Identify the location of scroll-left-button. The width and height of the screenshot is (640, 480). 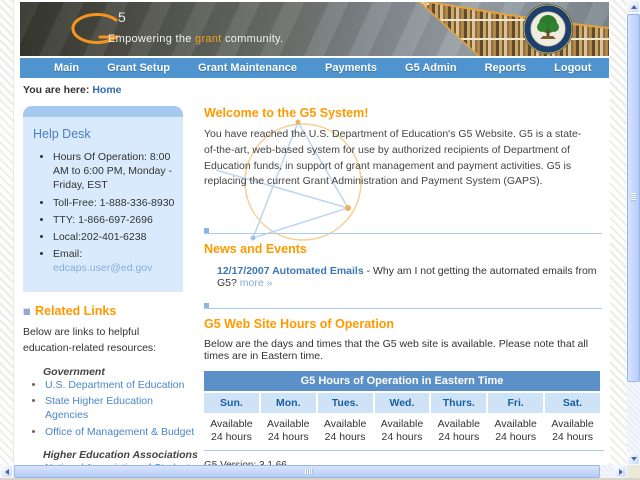
(6, 471).